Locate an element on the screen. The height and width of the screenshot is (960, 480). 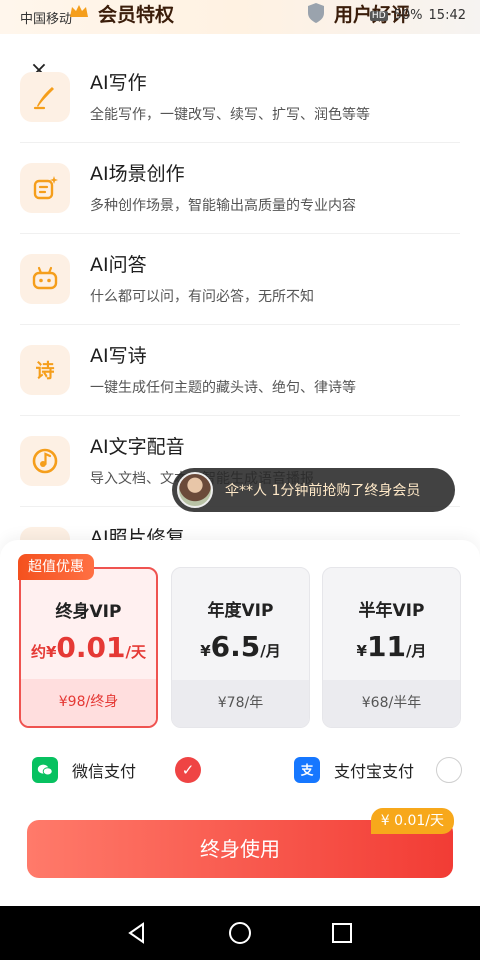
pay-option-alipay: 支 支付宝支付 is located at coordinates (354, 770).